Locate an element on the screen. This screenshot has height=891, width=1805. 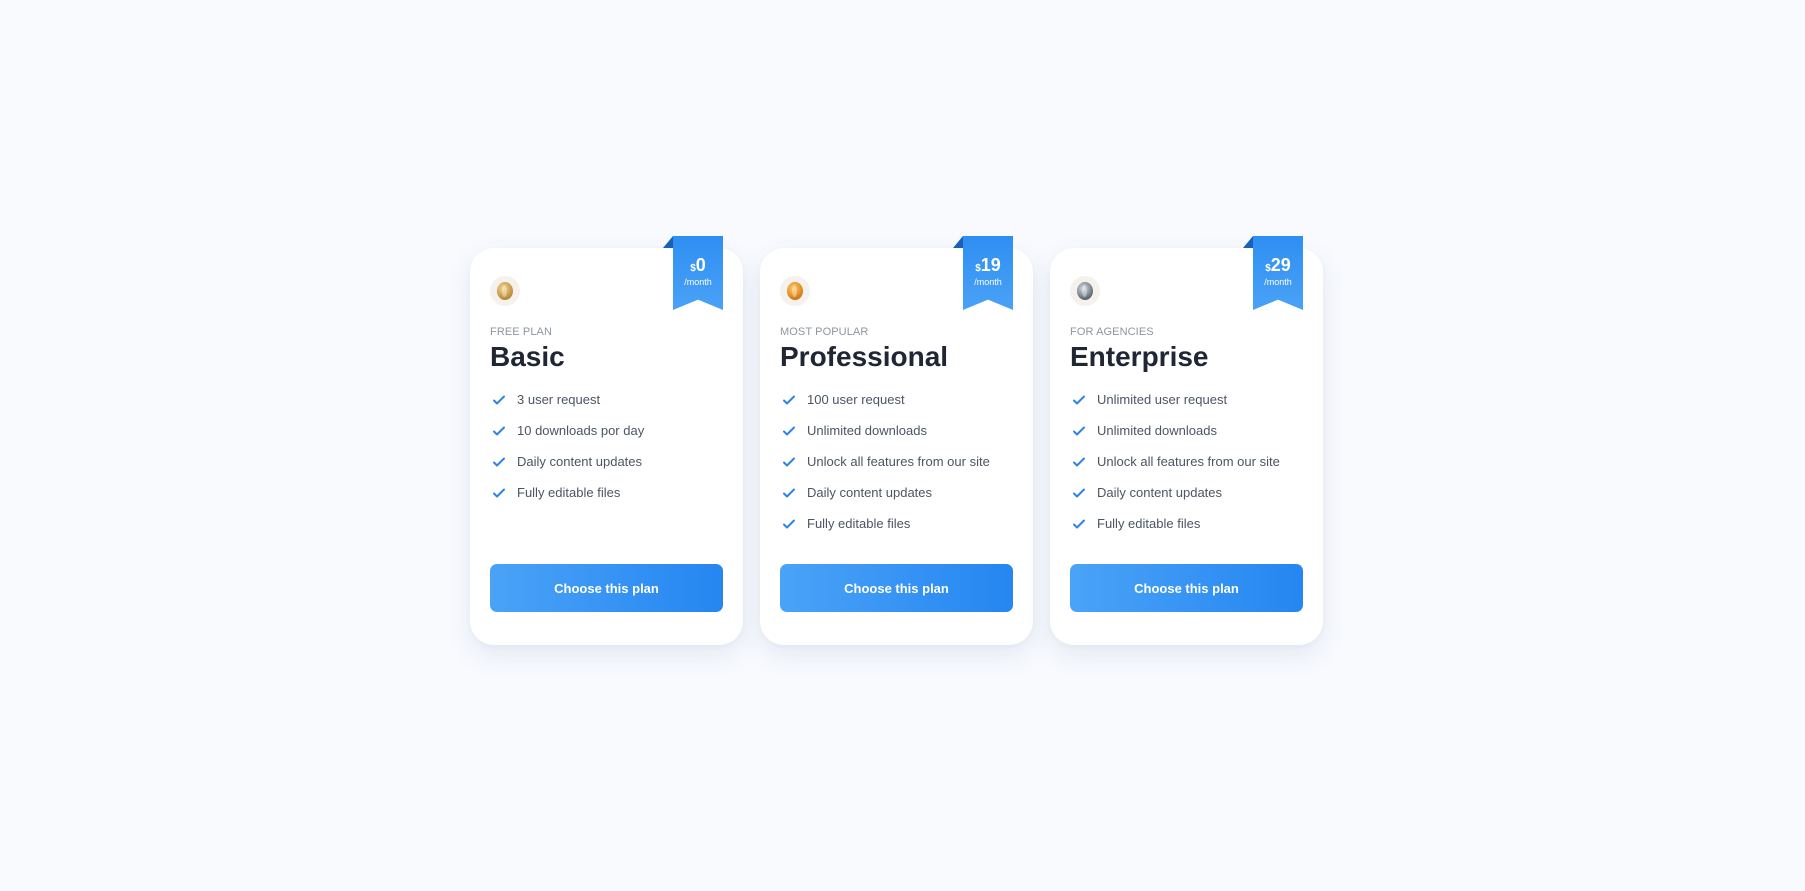
plan-title: Professional is located at coordinates (864, 356).